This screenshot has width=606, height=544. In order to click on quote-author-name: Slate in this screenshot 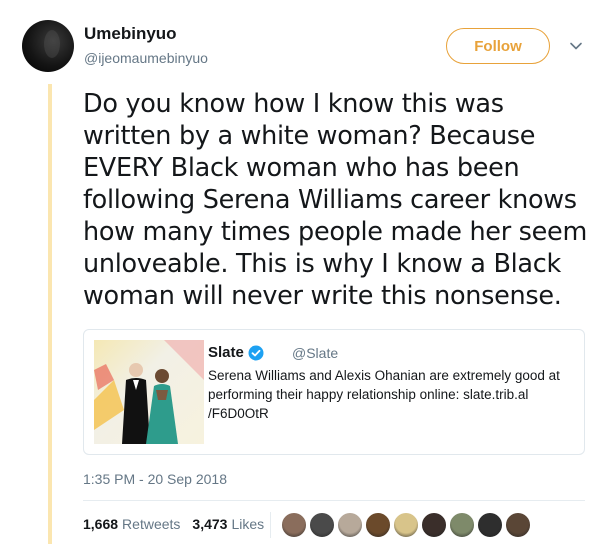, I will do `click(226, 352)`.